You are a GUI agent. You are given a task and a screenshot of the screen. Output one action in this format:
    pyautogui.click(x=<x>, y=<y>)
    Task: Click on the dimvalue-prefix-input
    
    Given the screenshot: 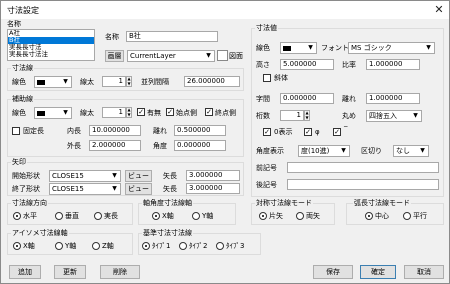 What is the action you would take?
    pyautogui.click(x=363, y=167)
    